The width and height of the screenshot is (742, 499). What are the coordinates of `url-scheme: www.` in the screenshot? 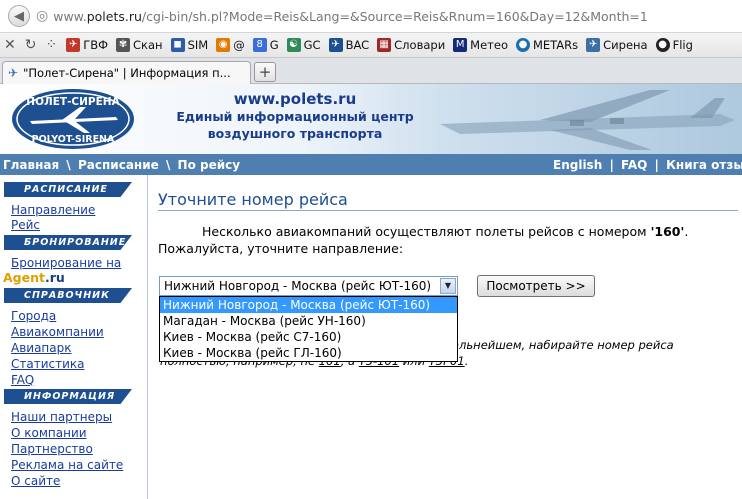 It's located at (70, 16).